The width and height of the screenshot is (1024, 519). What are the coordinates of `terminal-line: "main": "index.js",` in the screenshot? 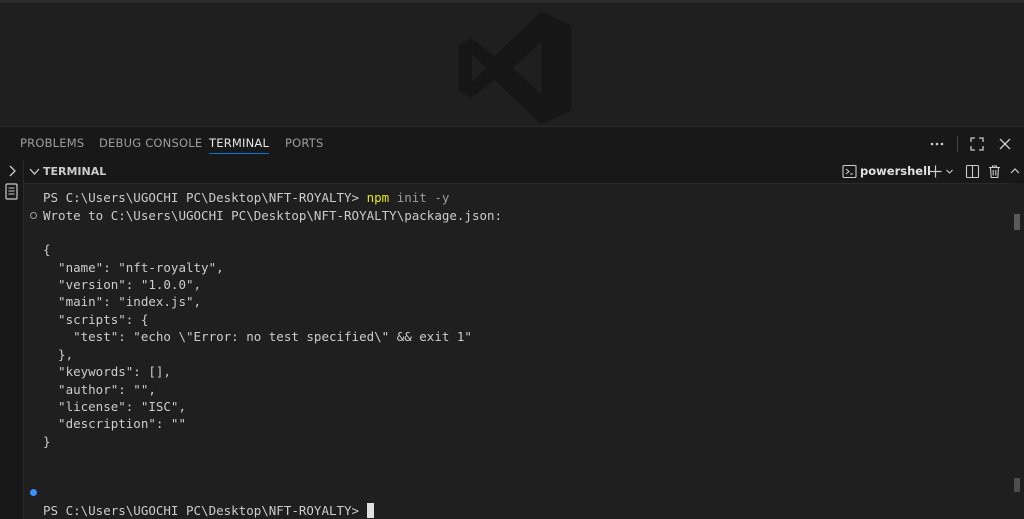 It's located at (122, 301).